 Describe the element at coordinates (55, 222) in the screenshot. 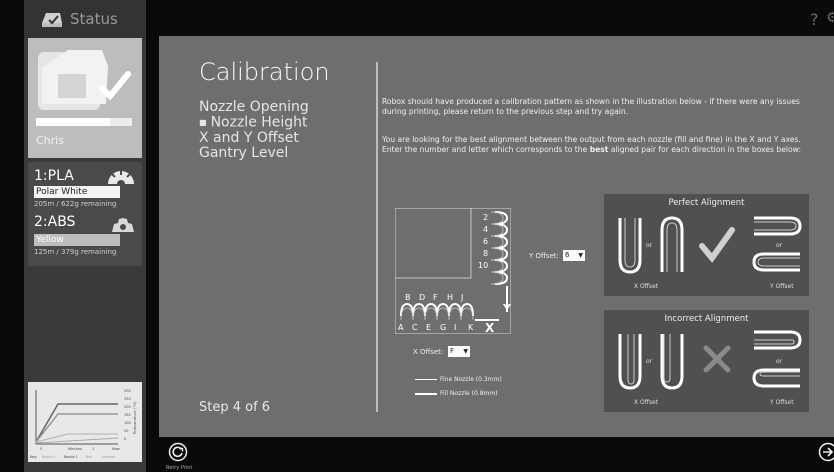

I see `material-2-title: 2:ABS` at that location.